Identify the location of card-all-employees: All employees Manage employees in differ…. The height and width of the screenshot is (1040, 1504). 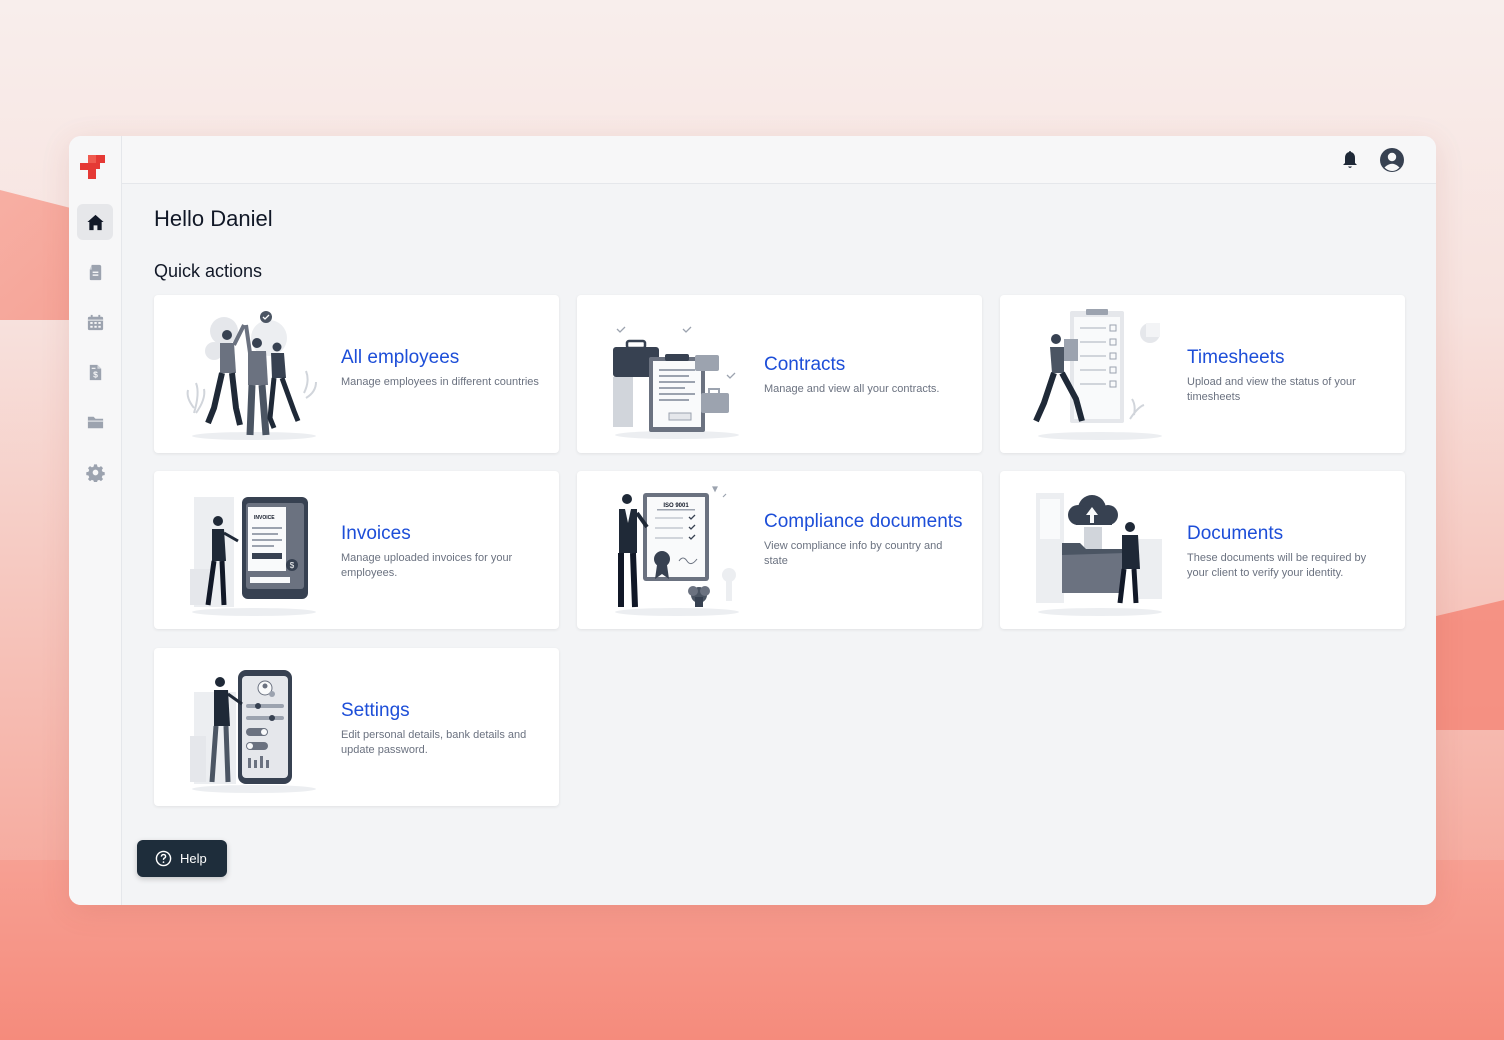
(356, 374).